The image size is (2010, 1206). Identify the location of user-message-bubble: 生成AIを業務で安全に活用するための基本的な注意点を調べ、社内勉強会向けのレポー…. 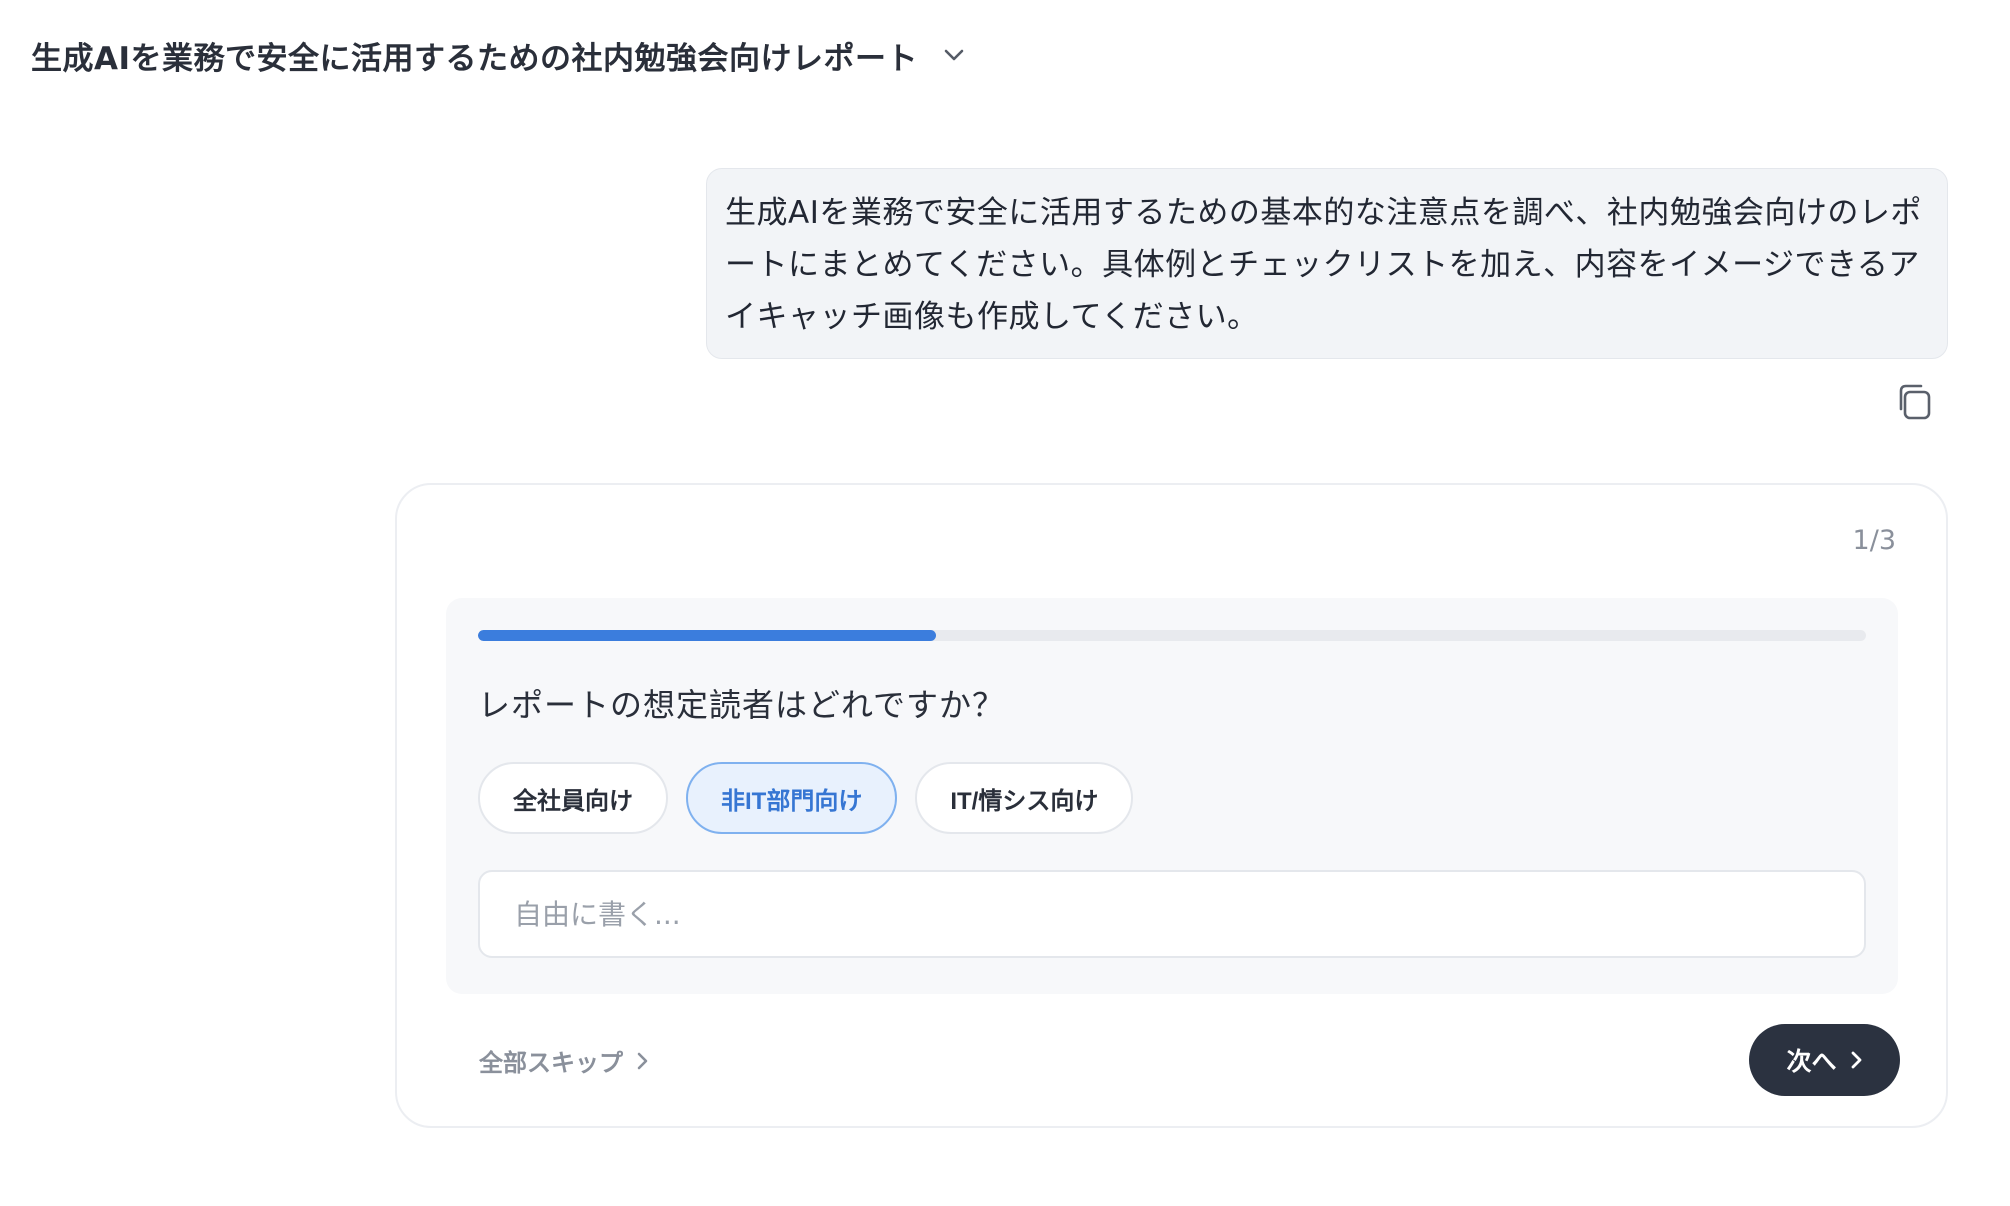
(1327, 263).